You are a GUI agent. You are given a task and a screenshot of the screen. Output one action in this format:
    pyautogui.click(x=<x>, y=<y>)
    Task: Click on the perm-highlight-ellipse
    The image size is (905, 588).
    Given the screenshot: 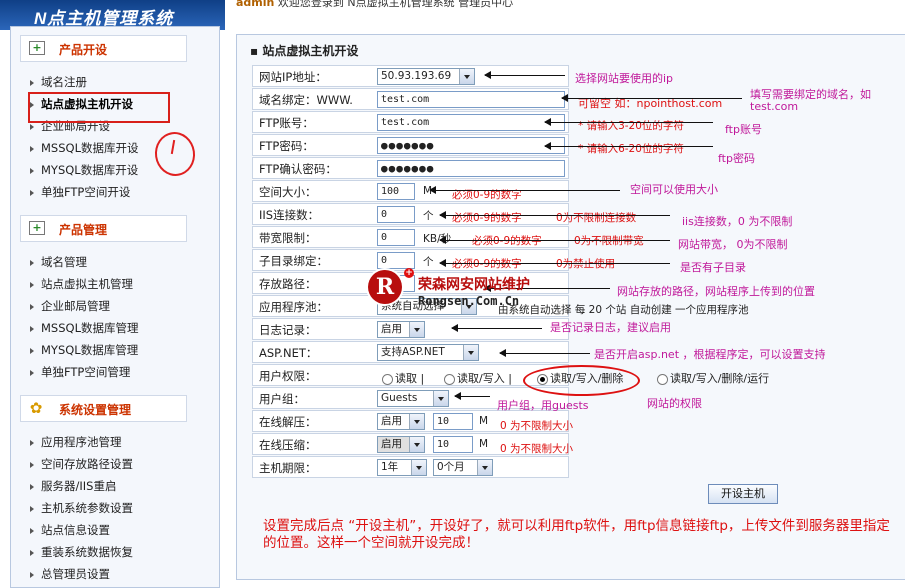 What is the action you would take?
    pyautogui.click(x=581, y=380)
    